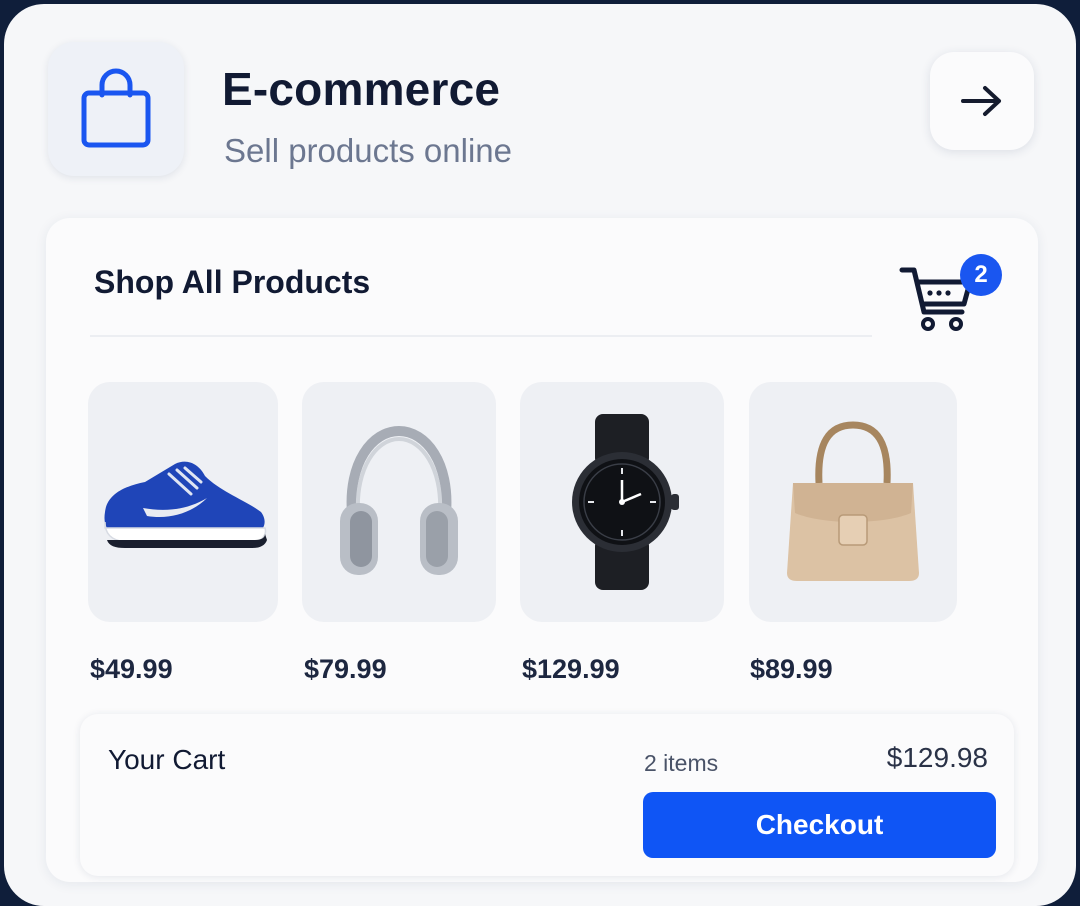  Describe the element at coordinates (232, 282) in the screenshot. I see `shop-title: Shop All Products` at that location.